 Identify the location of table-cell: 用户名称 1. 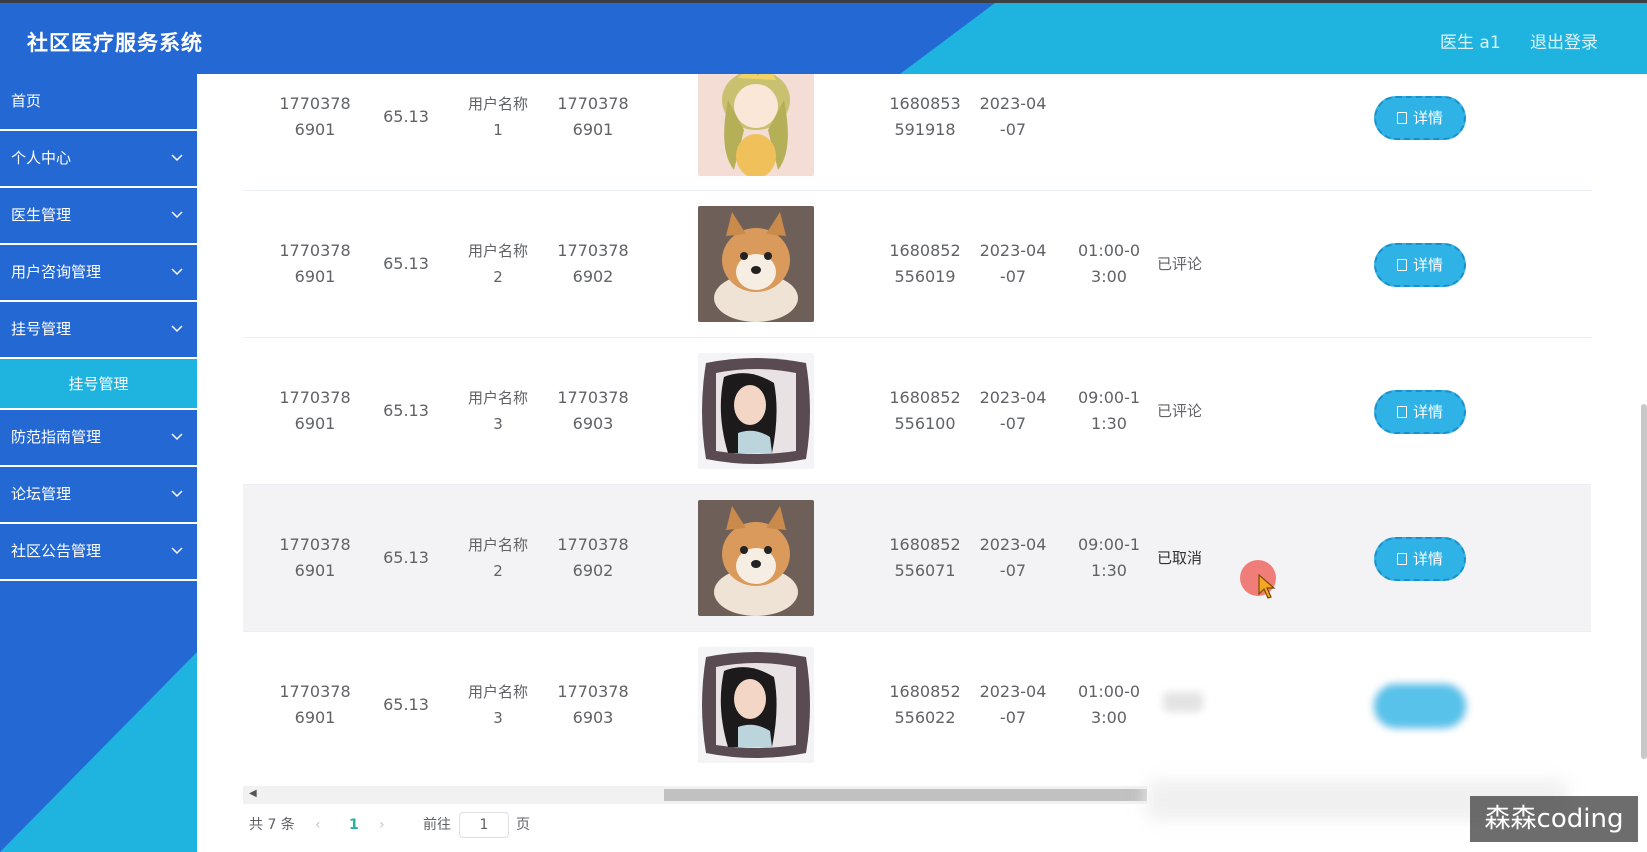
(497, 117).